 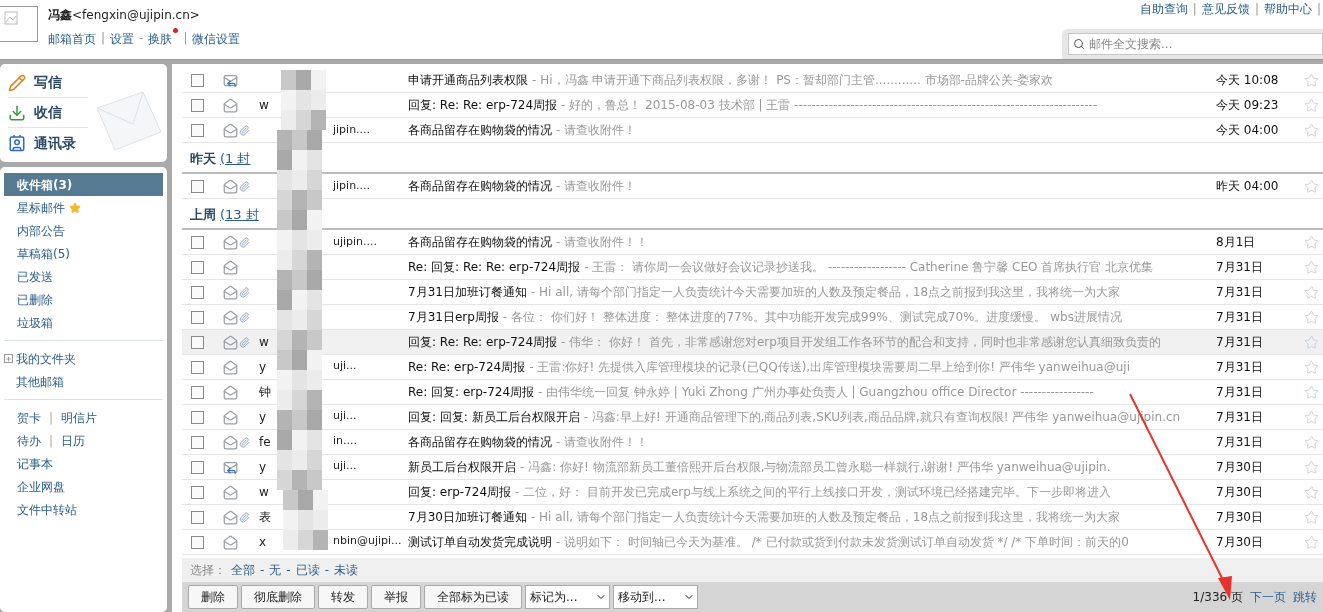 I want to click on folder-item: 垃圾箱, so click(x=83, y=322).